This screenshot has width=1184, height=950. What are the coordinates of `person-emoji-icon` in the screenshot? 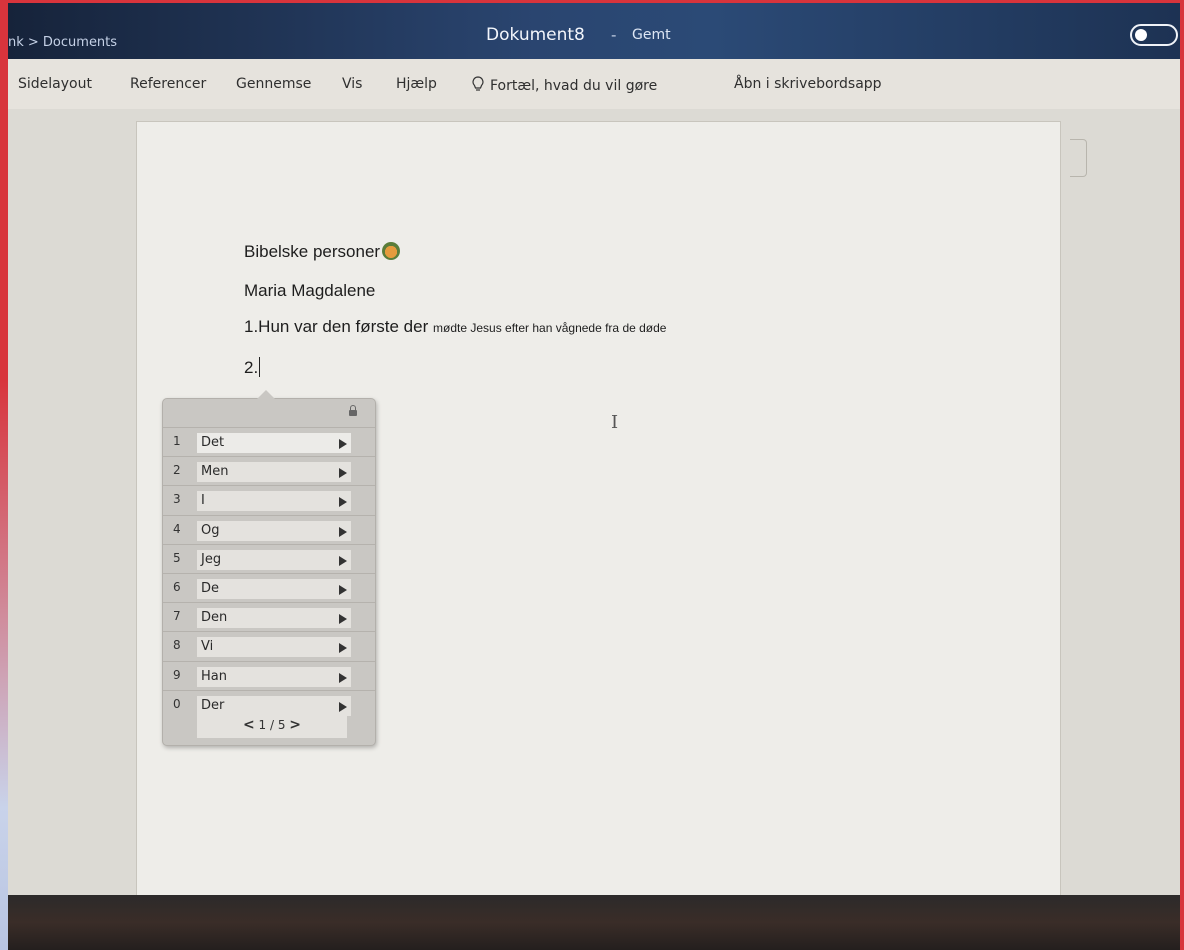 It's located at (391, 251).